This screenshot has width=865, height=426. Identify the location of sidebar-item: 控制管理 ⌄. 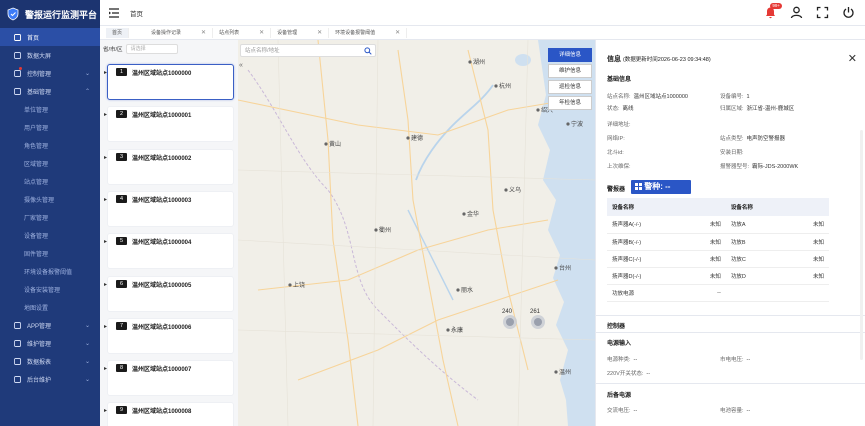
(50, 73).